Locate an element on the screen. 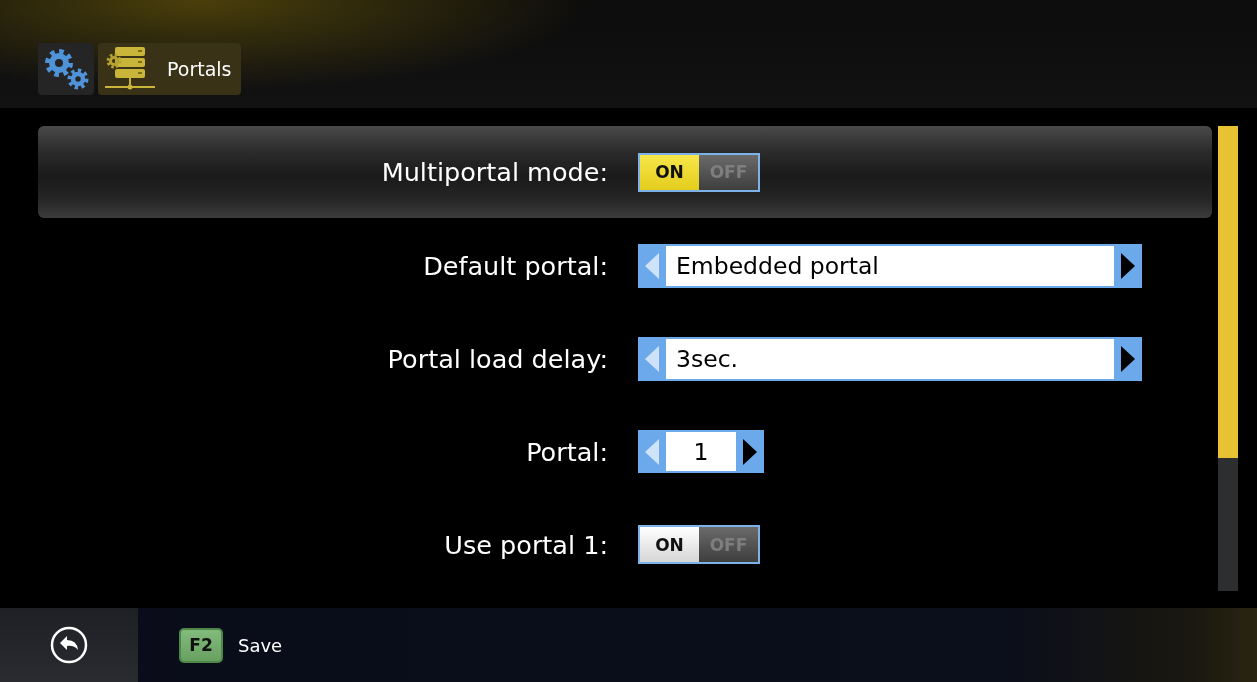 The width and height of the screenshot is (1257, 682). key-cap: F2 is located at coordinates (201, 645).